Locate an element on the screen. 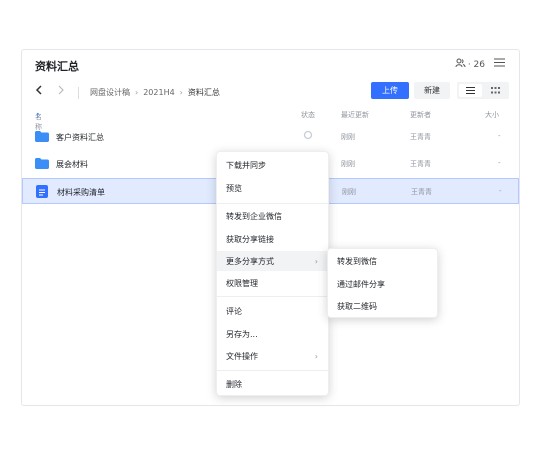 The image size is (545, 451). menu-item-preview: 预览 is located at coordinates (272, 188).